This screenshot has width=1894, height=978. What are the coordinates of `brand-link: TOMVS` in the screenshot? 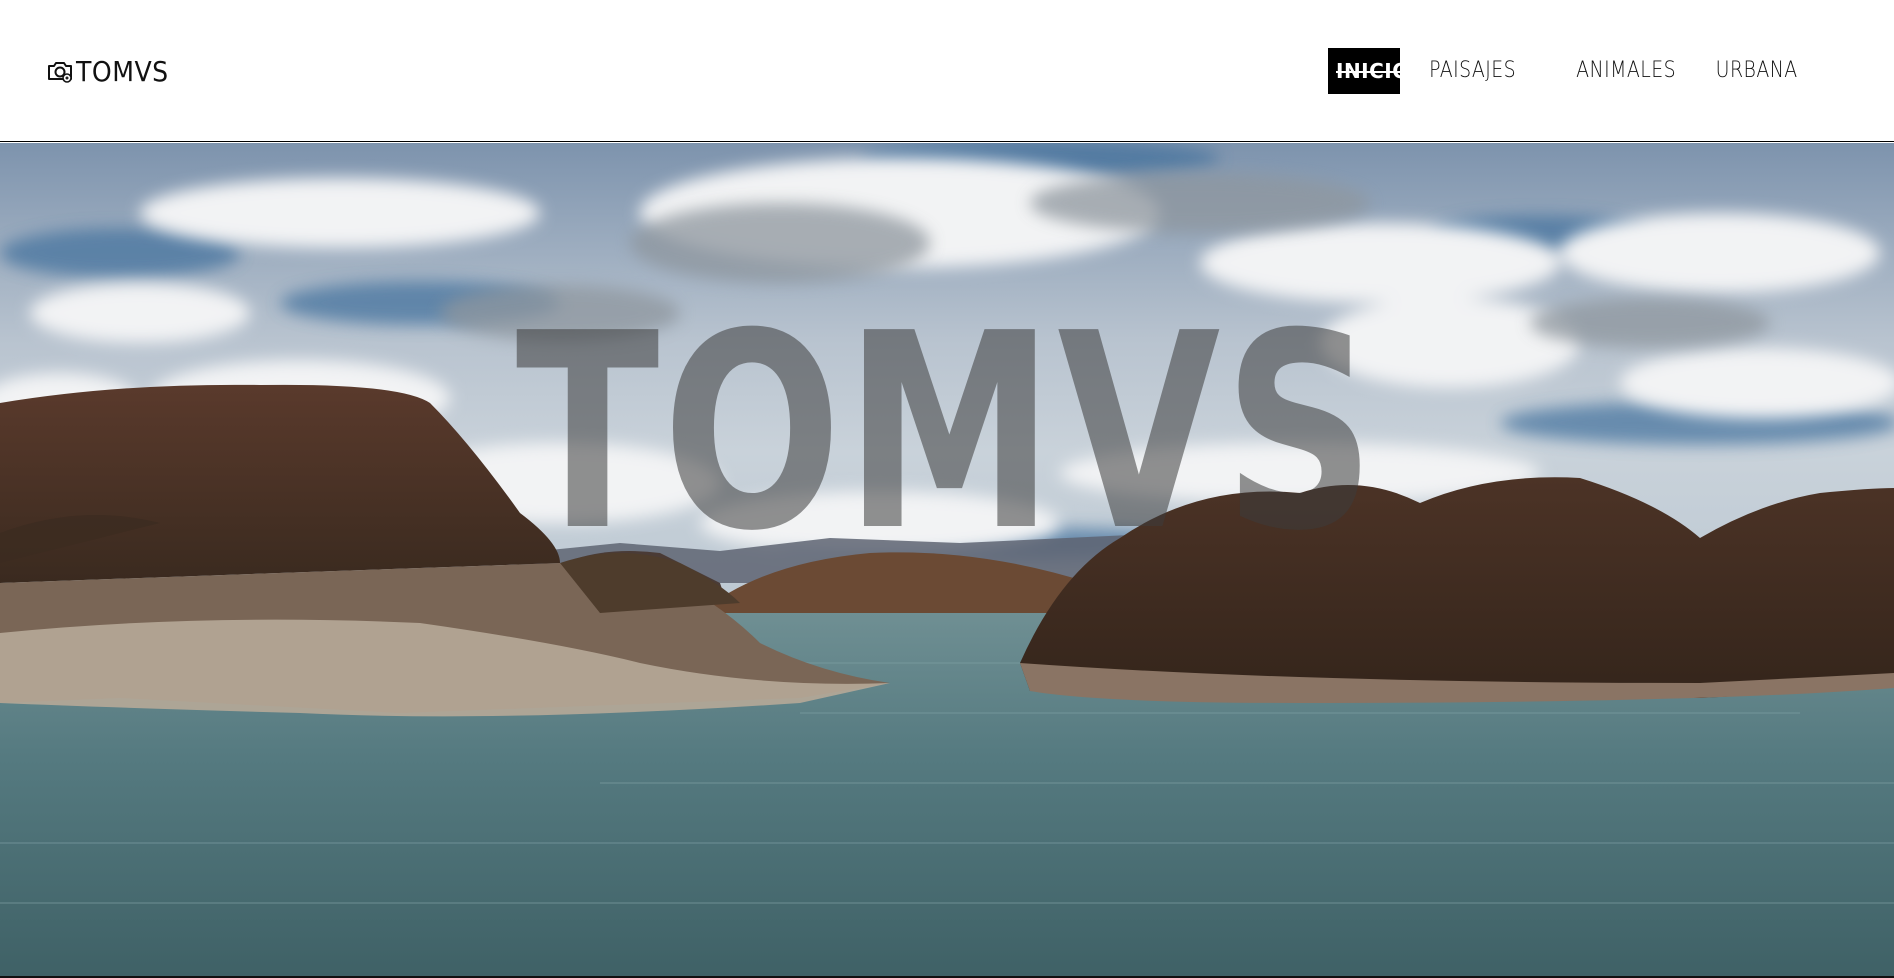 It's located at (107, 71).